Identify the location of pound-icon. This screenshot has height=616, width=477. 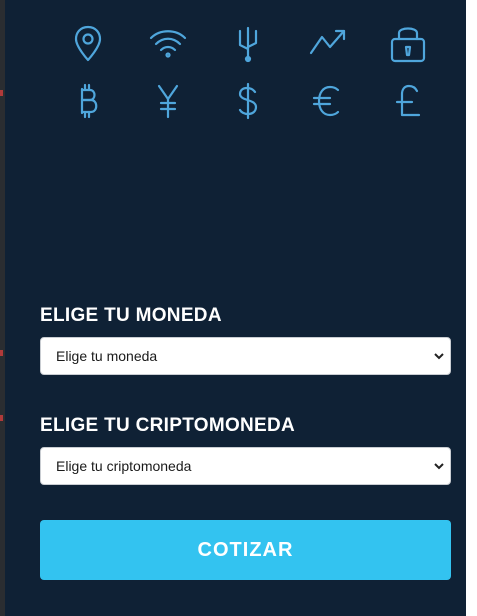
(408, 101).